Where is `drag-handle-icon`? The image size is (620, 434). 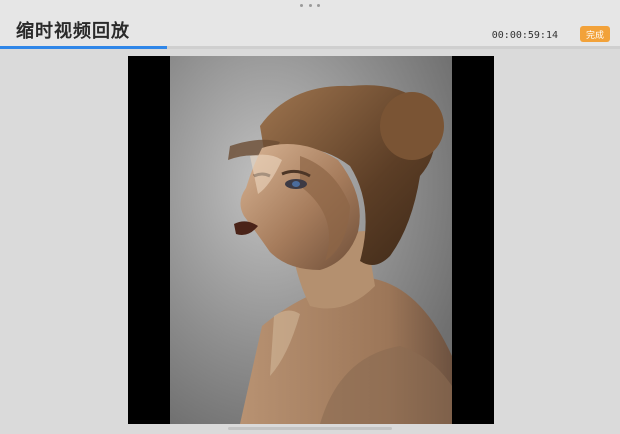 drag-handle-icon is located at coordinates (310, 6).